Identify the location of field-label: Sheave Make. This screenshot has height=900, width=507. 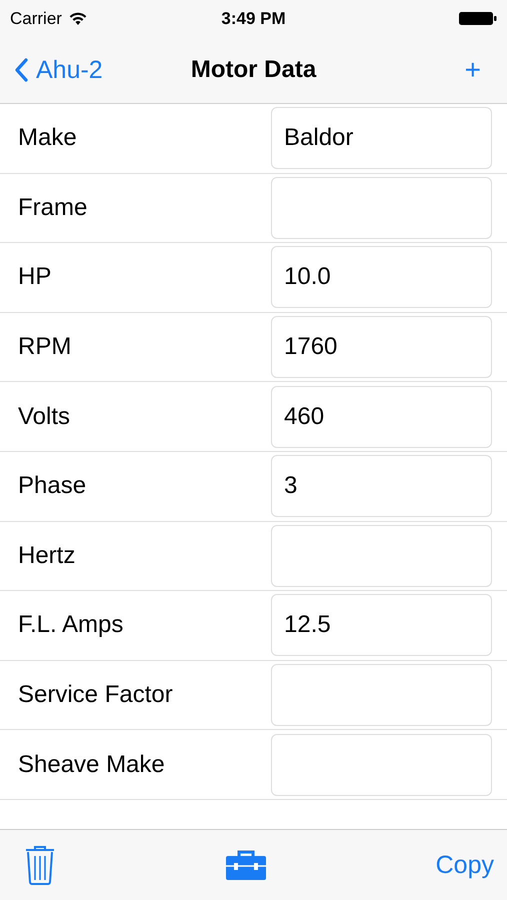
(91, 764).